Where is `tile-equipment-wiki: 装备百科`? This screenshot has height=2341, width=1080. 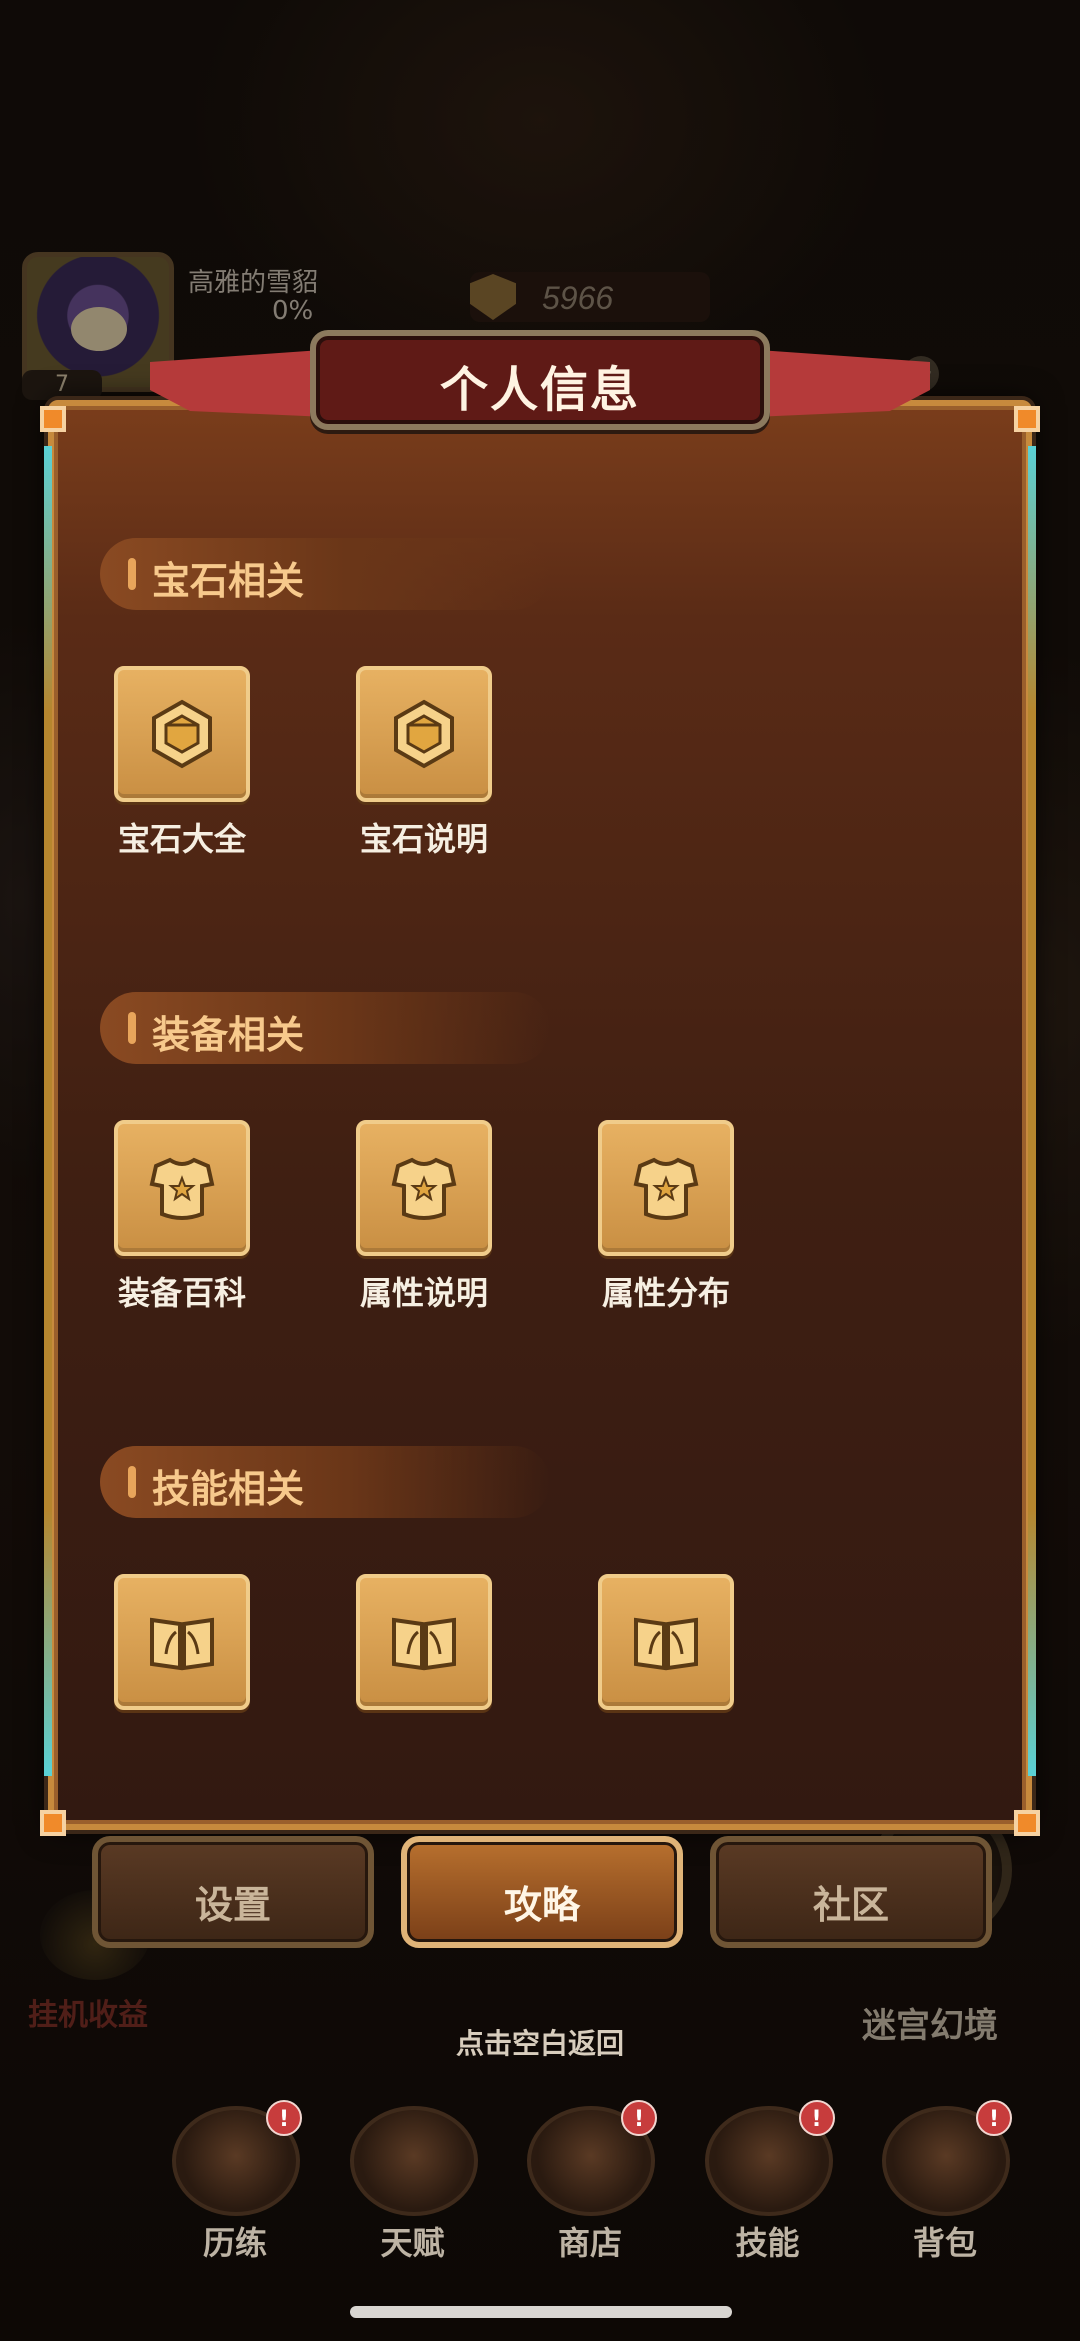
tile-equipment-wiki: 装备百科 is located at coordinates (182, 1220).